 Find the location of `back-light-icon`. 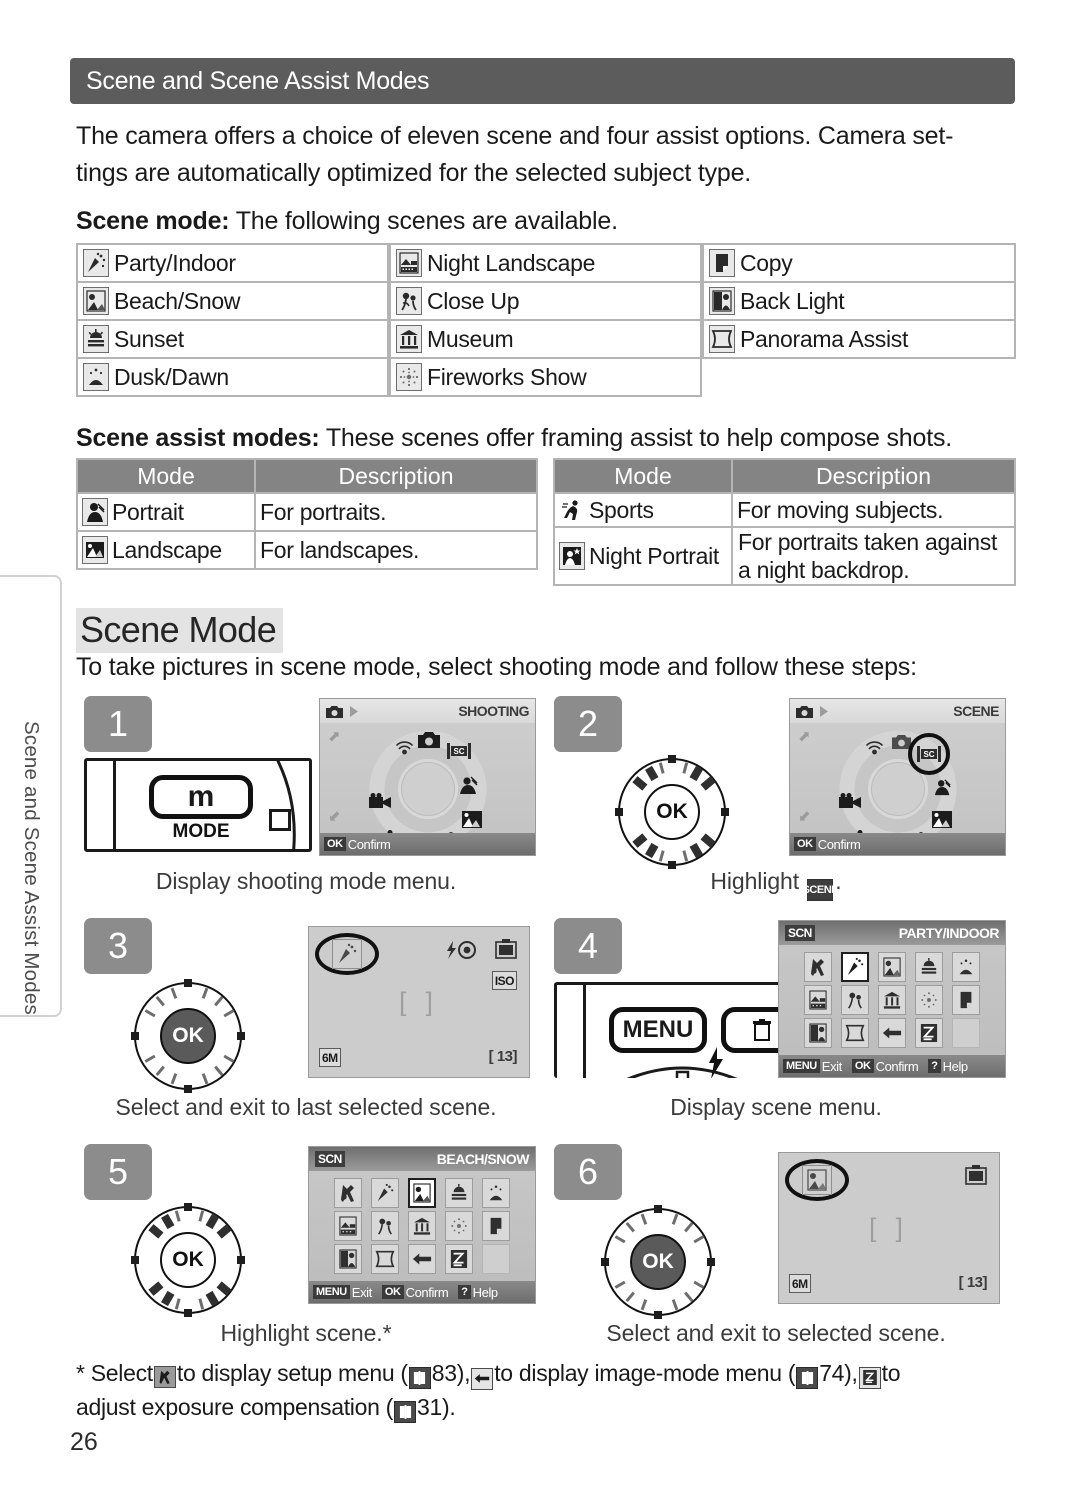

back-light-icon is located at coordinates (348, 1259).